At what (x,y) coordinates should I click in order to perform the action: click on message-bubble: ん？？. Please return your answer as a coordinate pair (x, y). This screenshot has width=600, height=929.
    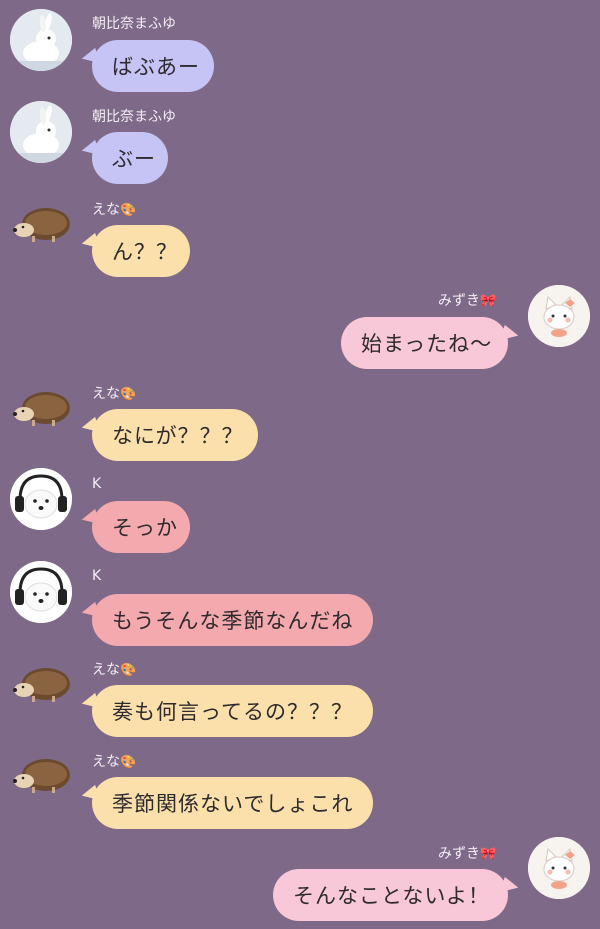
    Looking at the image, I should click on (141, 251).